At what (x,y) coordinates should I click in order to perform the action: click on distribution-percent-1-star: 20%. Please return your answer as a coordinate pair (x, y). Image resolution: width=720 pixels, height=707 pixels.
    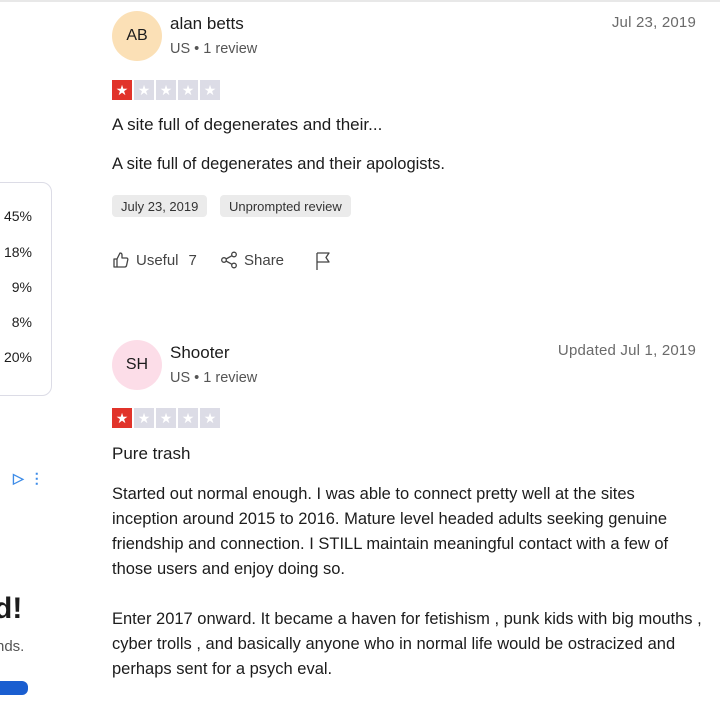
    Looking at the image, I should click on (17, 357).